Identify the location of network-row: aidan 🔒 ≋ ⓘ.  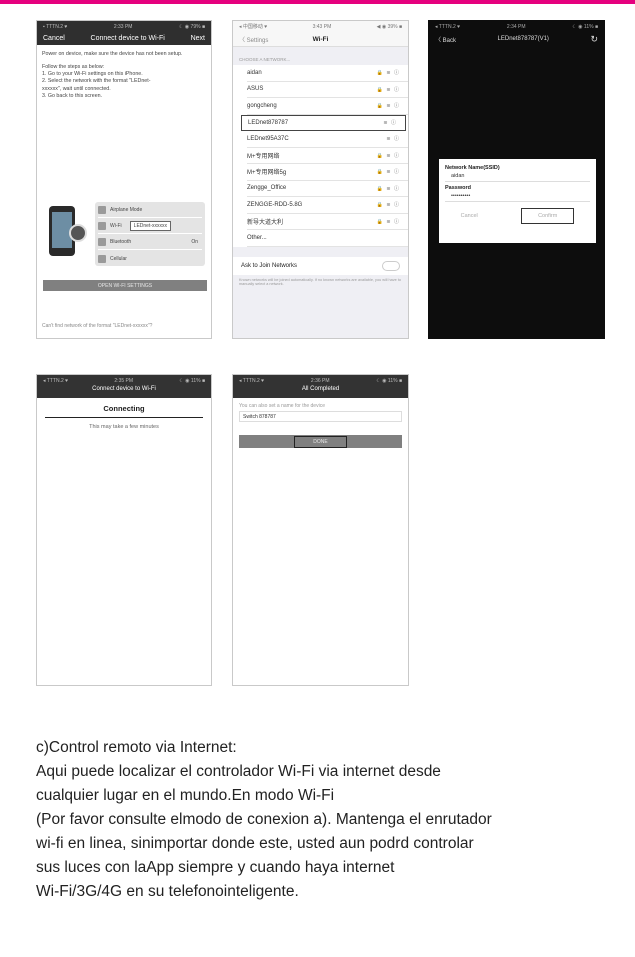
(327, 73).